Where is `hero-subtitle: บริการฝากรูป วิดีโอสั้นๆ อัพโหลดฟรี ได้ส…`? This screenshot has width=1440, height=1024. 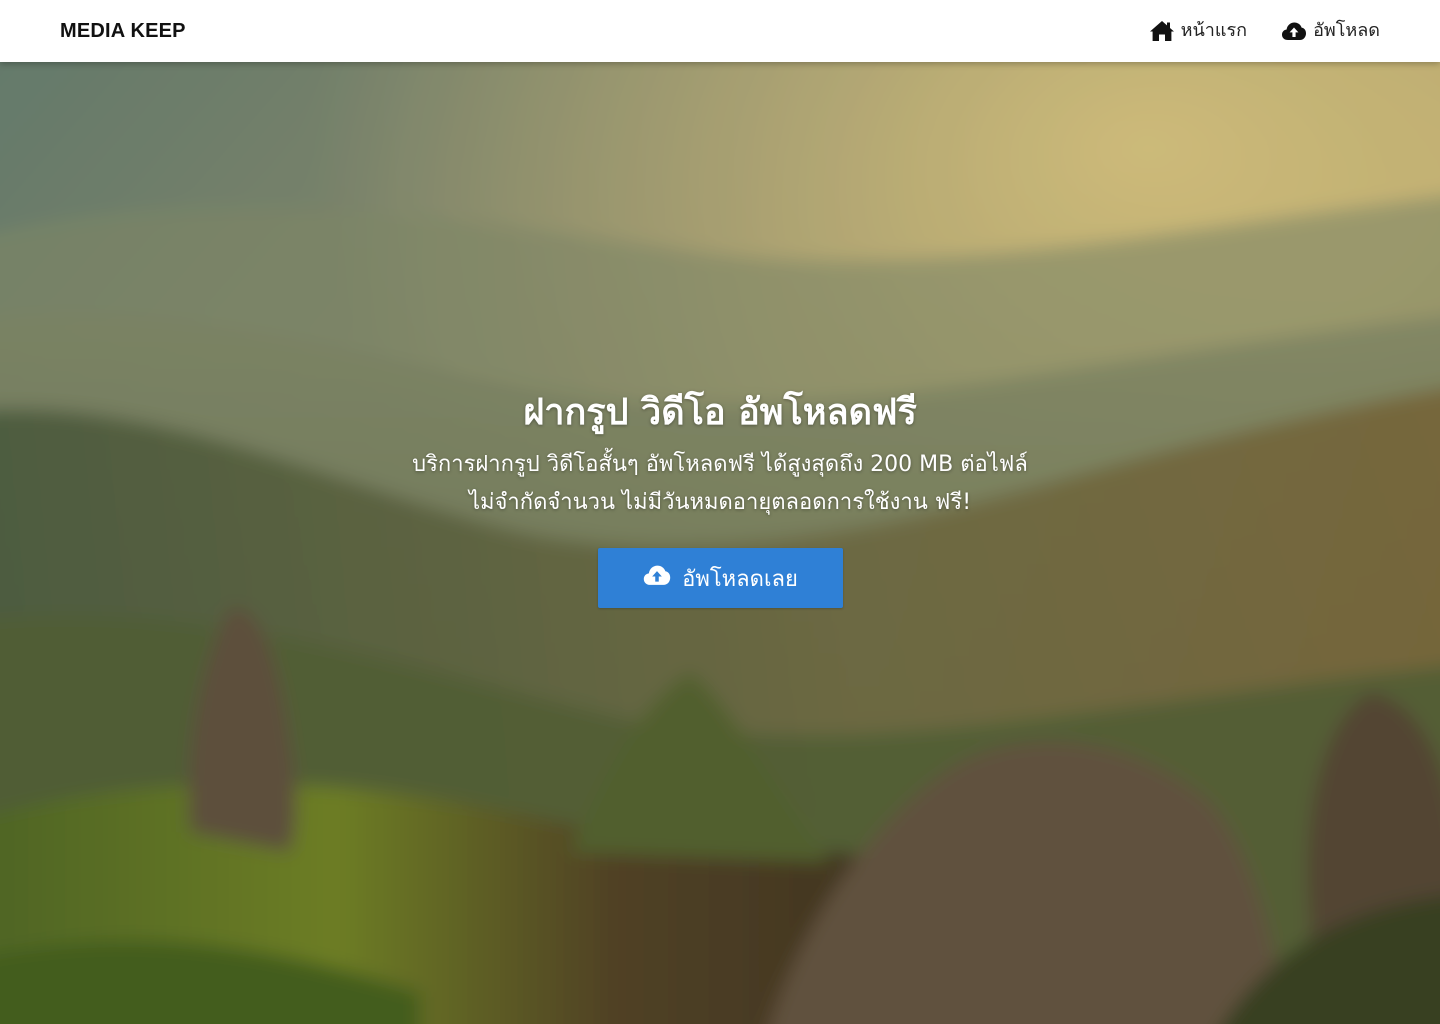 hero-subtitle: บริการฝากรูป วิดีโอสั้นๆ อัพโหลดฟรี ได้ส… is located at coordinates (720, 484).